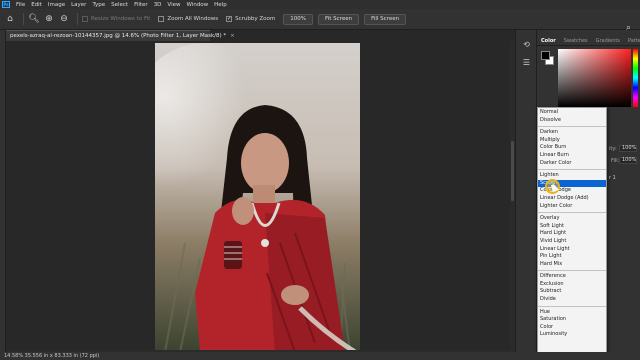 The image size is (640, 360). What do you see at coordinates (295, 295) in the screenshot?
I see `lower-hand` at bounding box center [295, 295].